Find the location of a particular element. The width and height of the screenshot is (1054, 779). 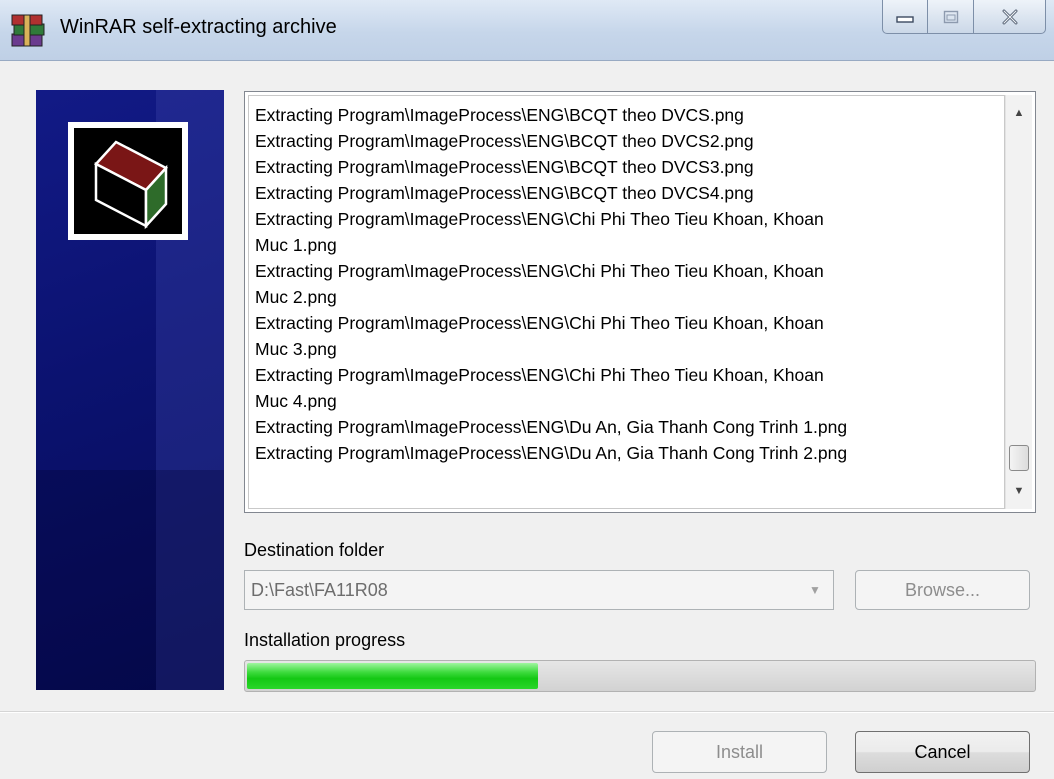

caption-buttons is located at coordinates (964, 18).